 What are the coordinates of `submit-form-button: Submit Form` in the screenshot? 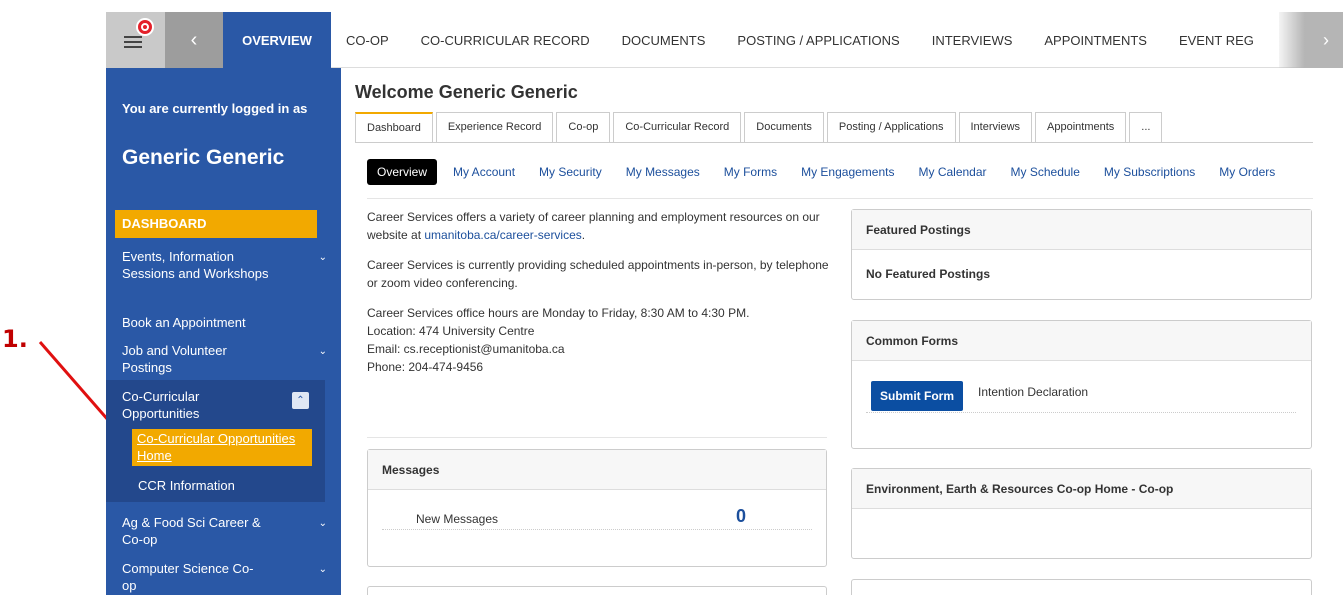 It's located at (917, 396).